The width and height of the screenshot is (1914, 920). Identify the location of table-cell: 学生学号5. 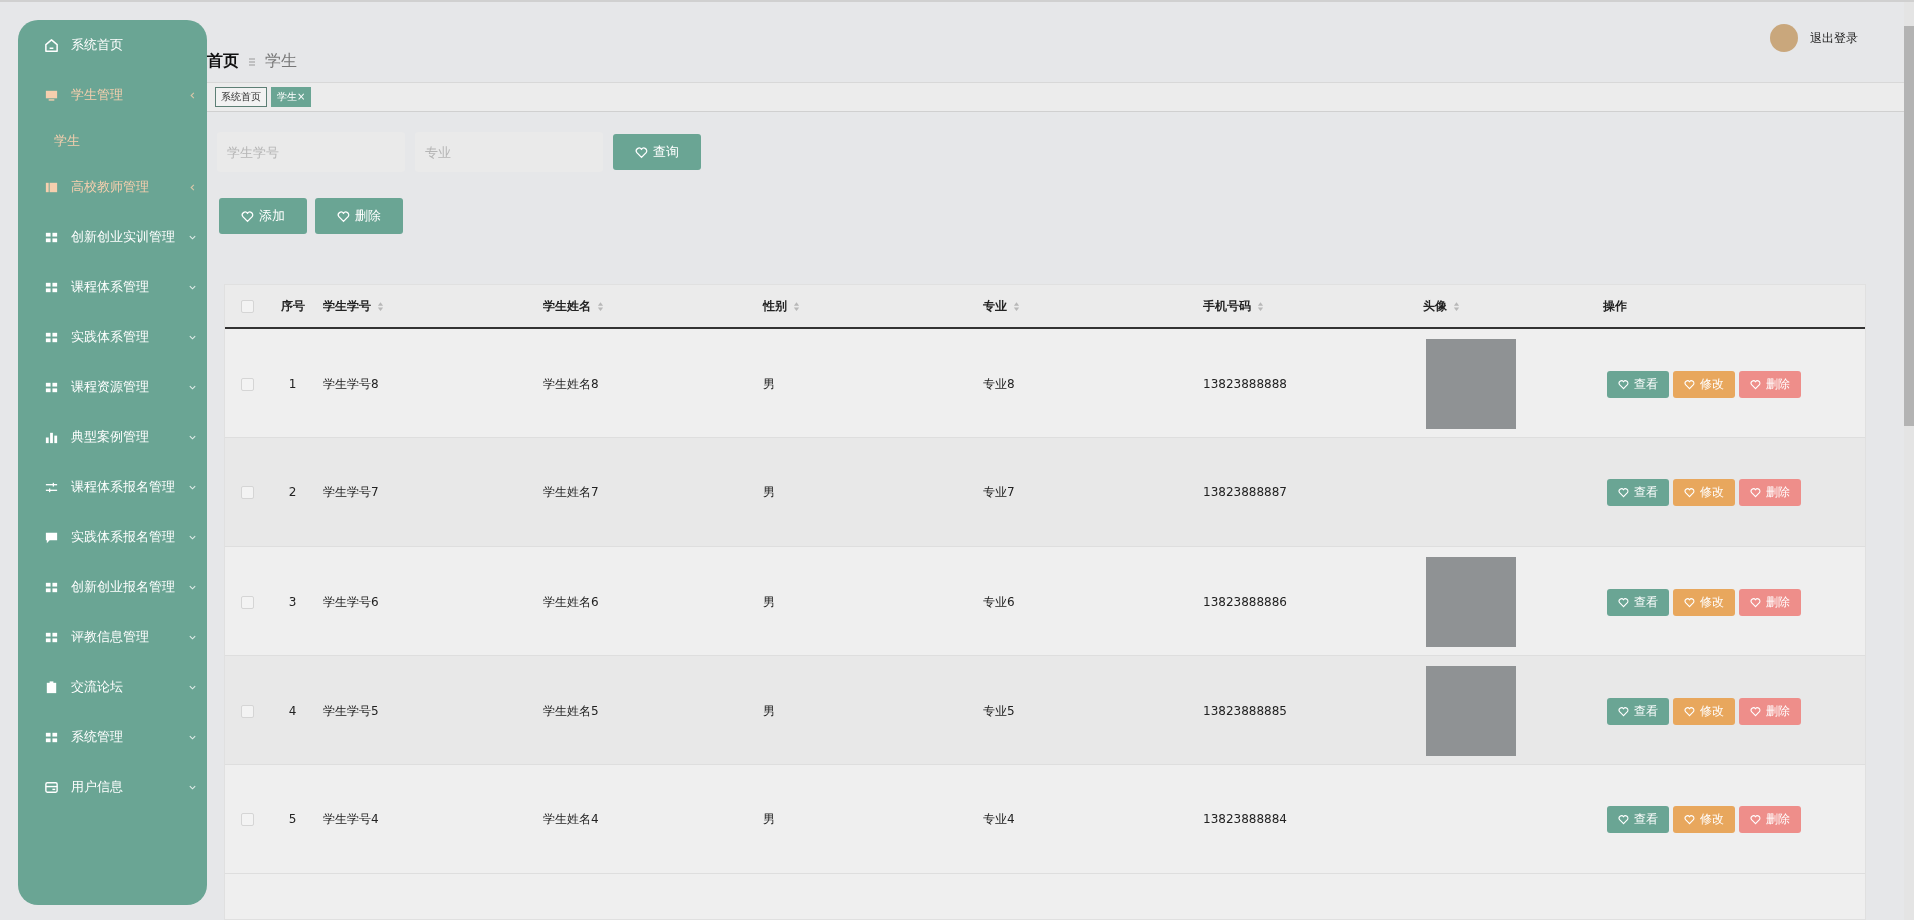
(351, 711).